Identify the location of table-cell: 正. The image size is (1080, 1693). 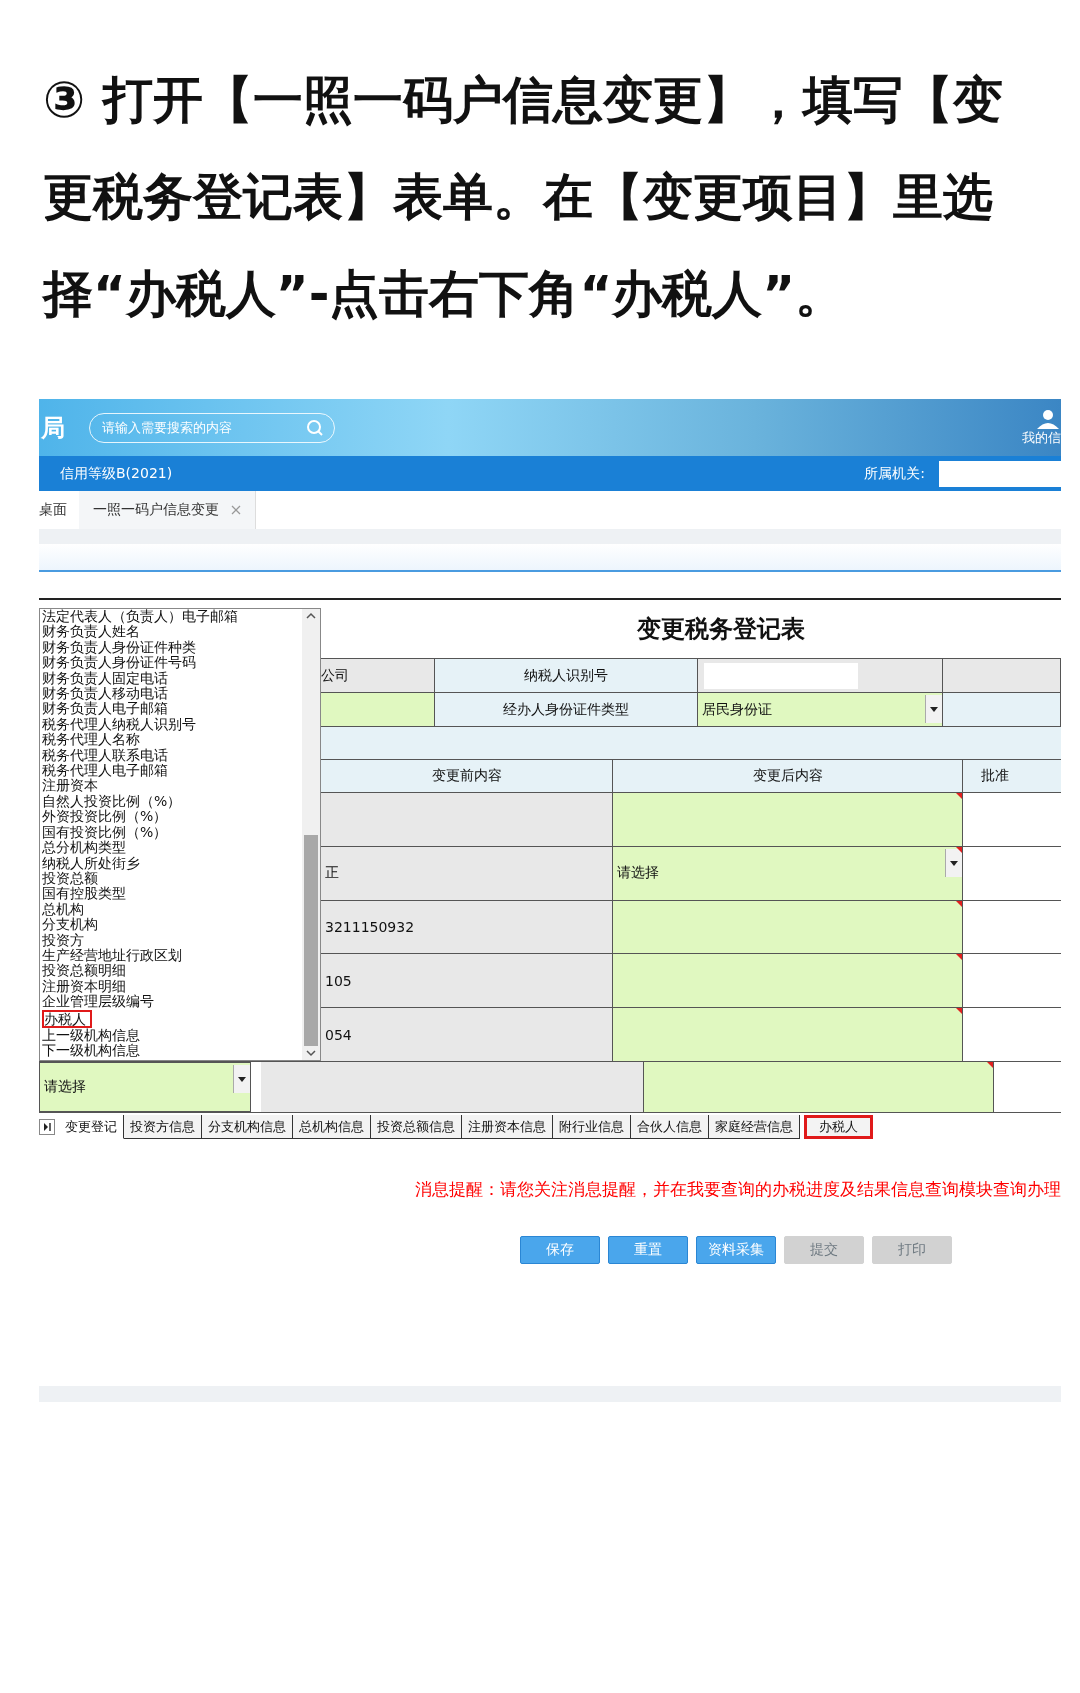
(467, 873).